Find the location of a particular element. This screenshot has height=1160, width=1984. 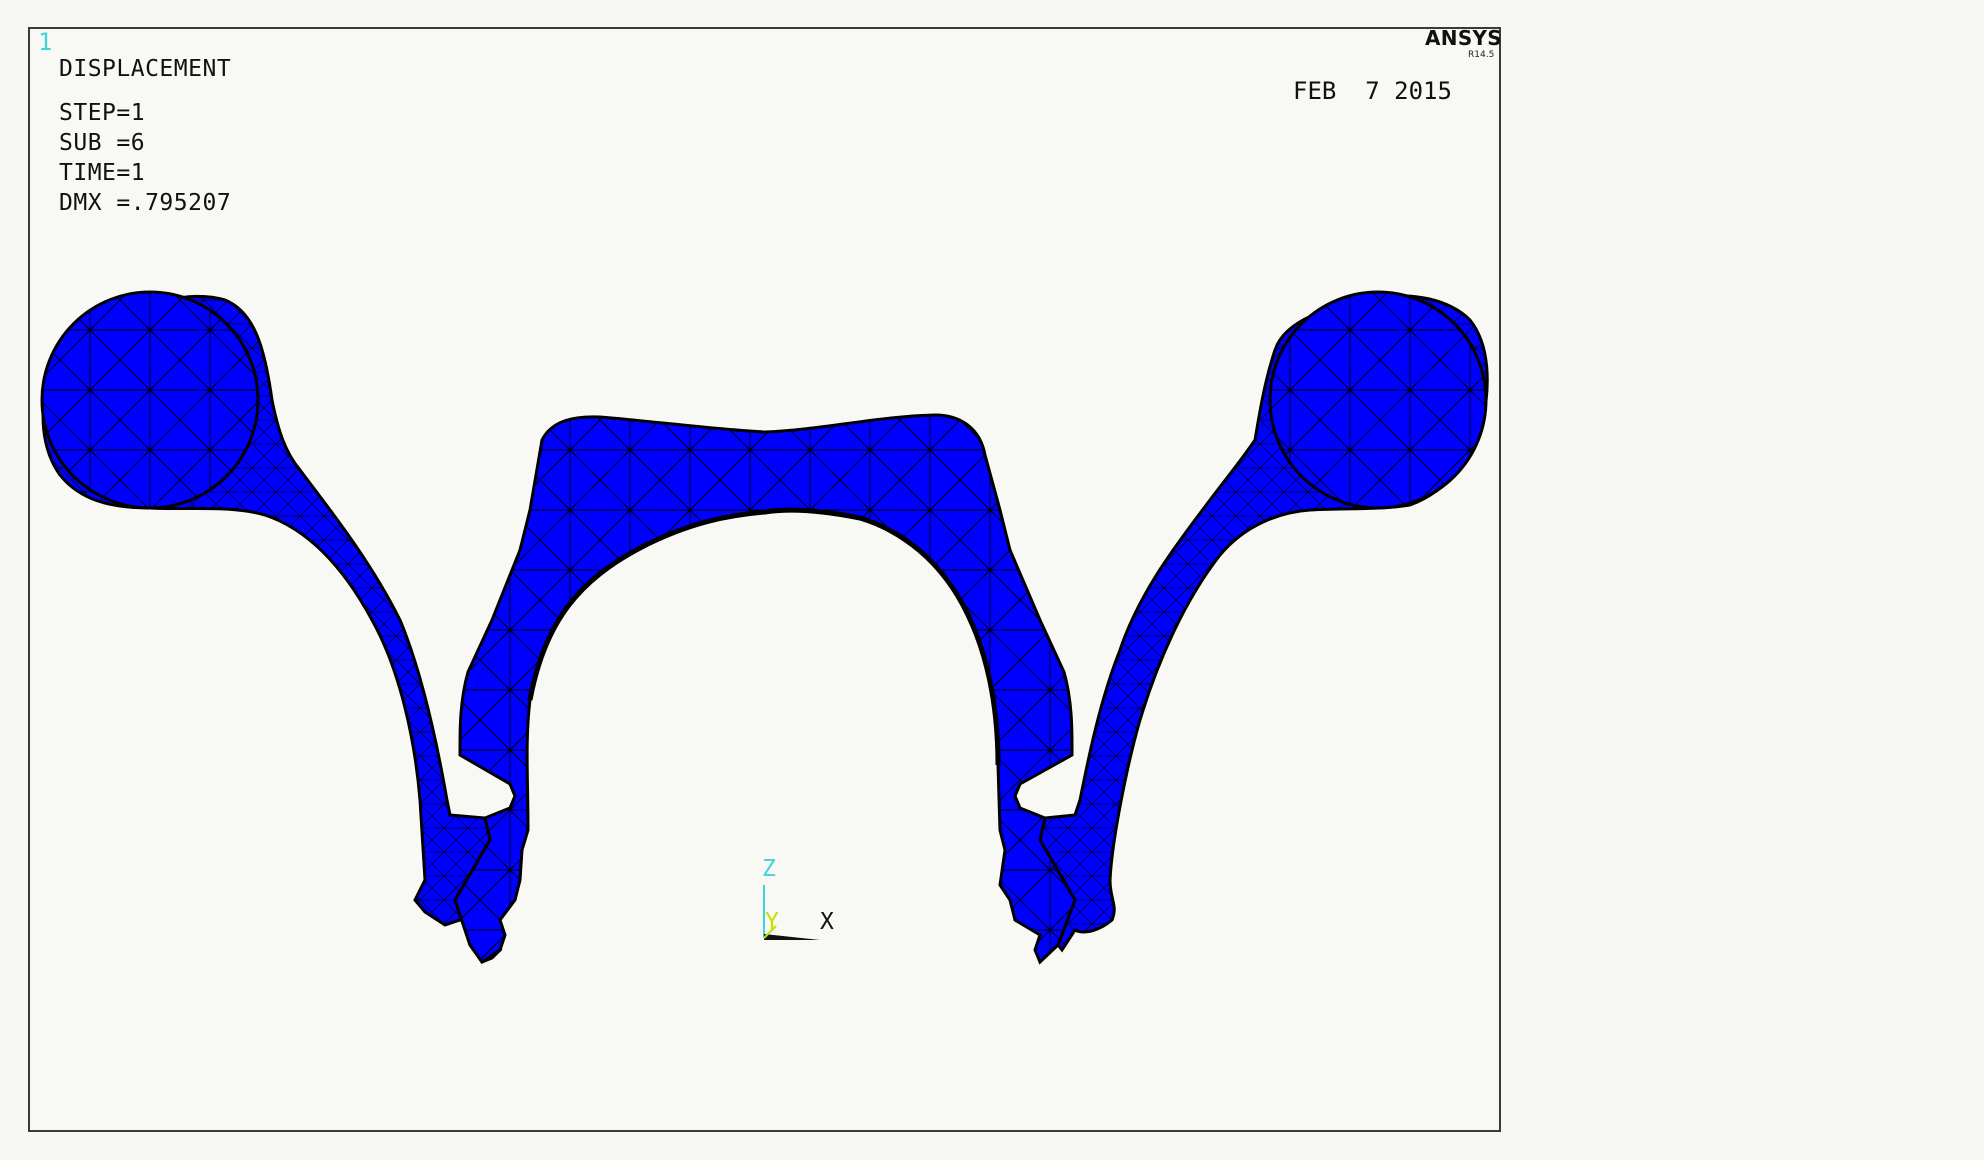

right-arm is located at coordinates (1263, 621).